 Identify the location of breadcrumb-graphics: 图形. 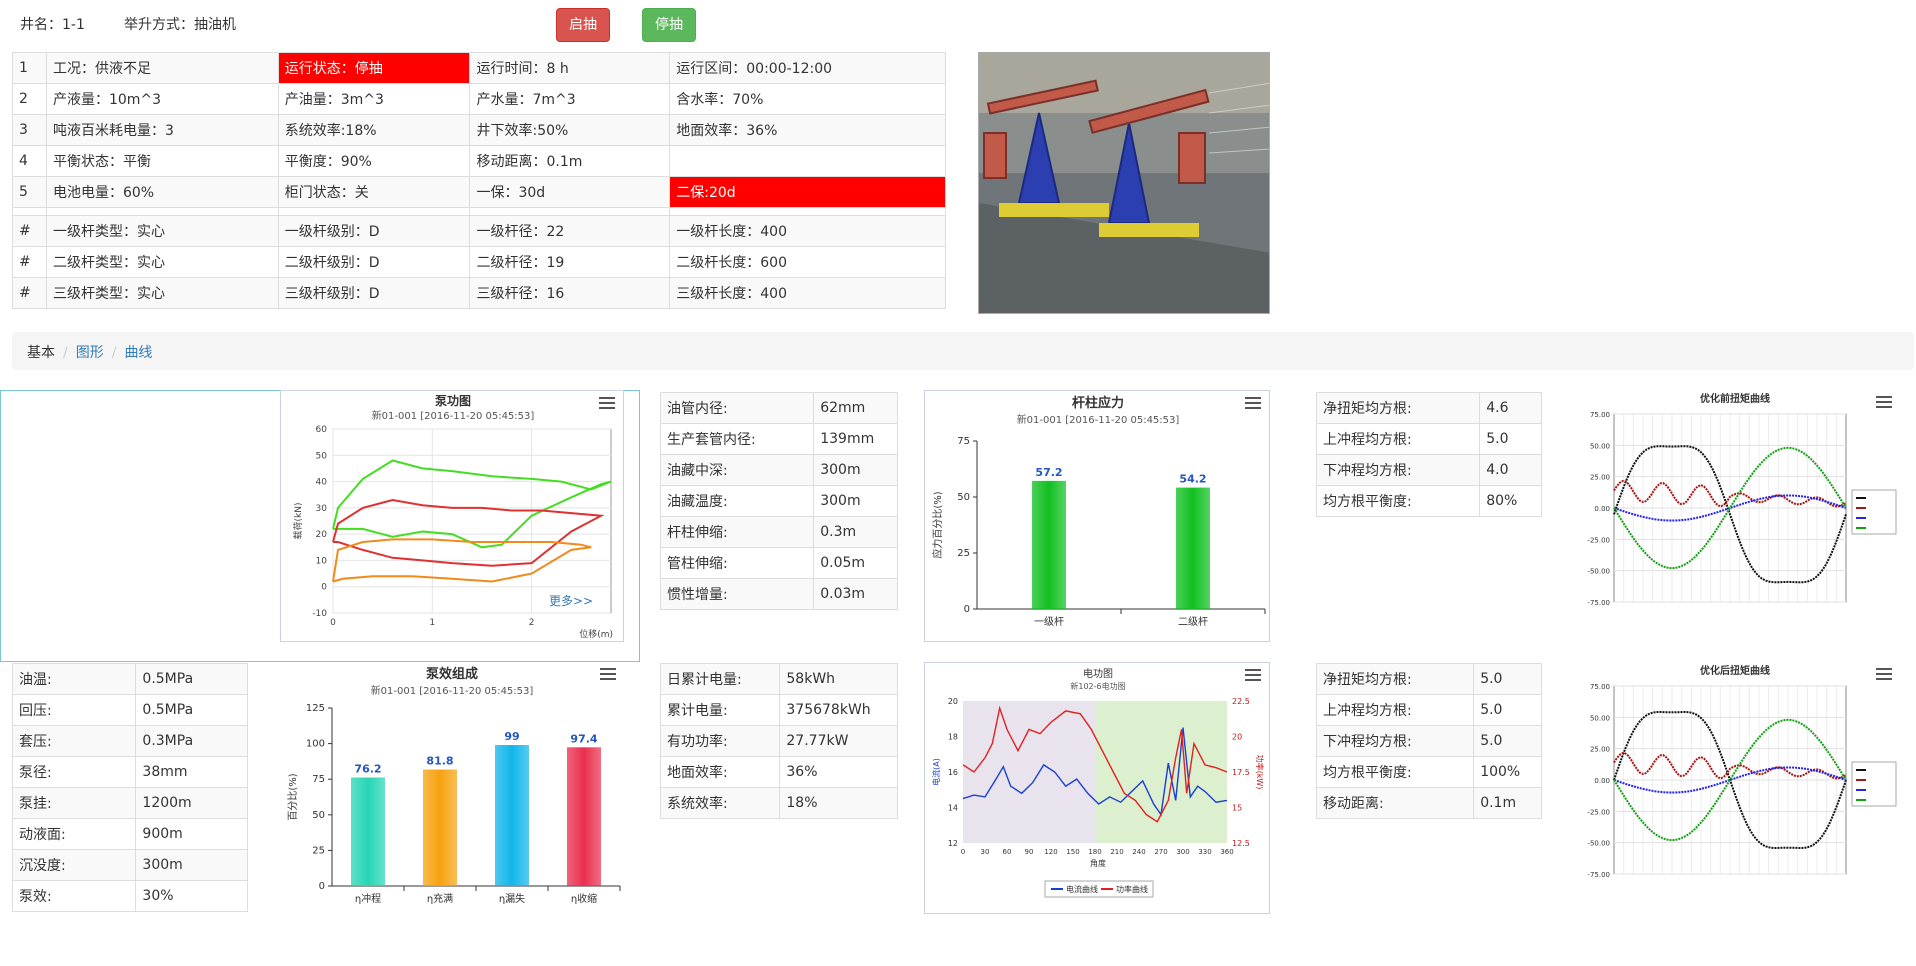
(90, 353).